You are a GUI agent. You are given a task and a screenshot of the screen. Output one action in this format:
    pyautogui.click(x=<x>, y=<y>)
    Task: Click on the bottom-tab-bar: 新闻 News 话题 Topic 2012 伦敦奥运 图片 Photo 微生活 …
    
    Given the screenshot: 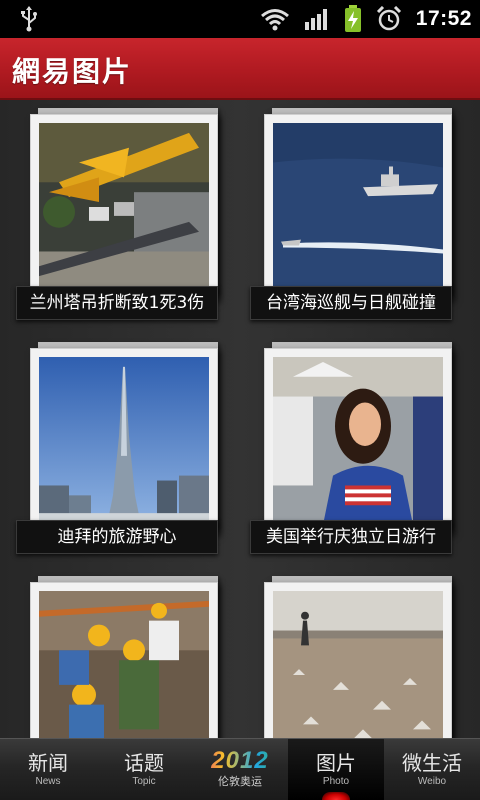 What is the action you would take?
    pyautogui.click(x=240, y=769)
    